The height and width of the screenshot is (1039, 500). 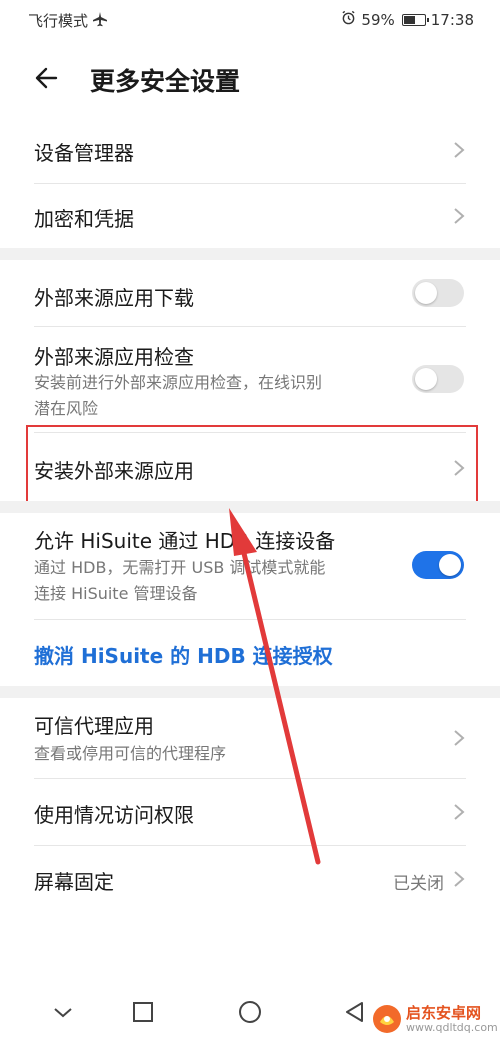 What do you see at coordinates (252, 468) in the screenshot?
I see `highlight-box` at bounding box center [252, 468].